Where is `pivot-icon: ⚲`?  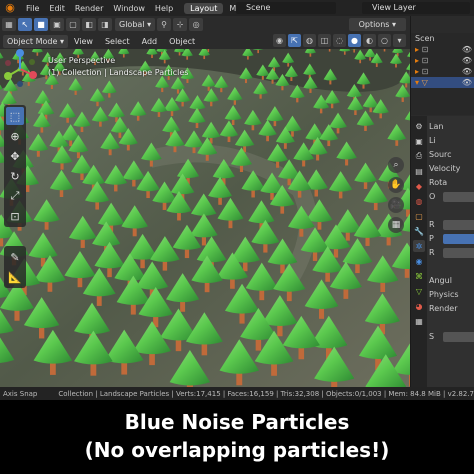 pivot-icon: ⚲ is located at coordinates (164, 24).